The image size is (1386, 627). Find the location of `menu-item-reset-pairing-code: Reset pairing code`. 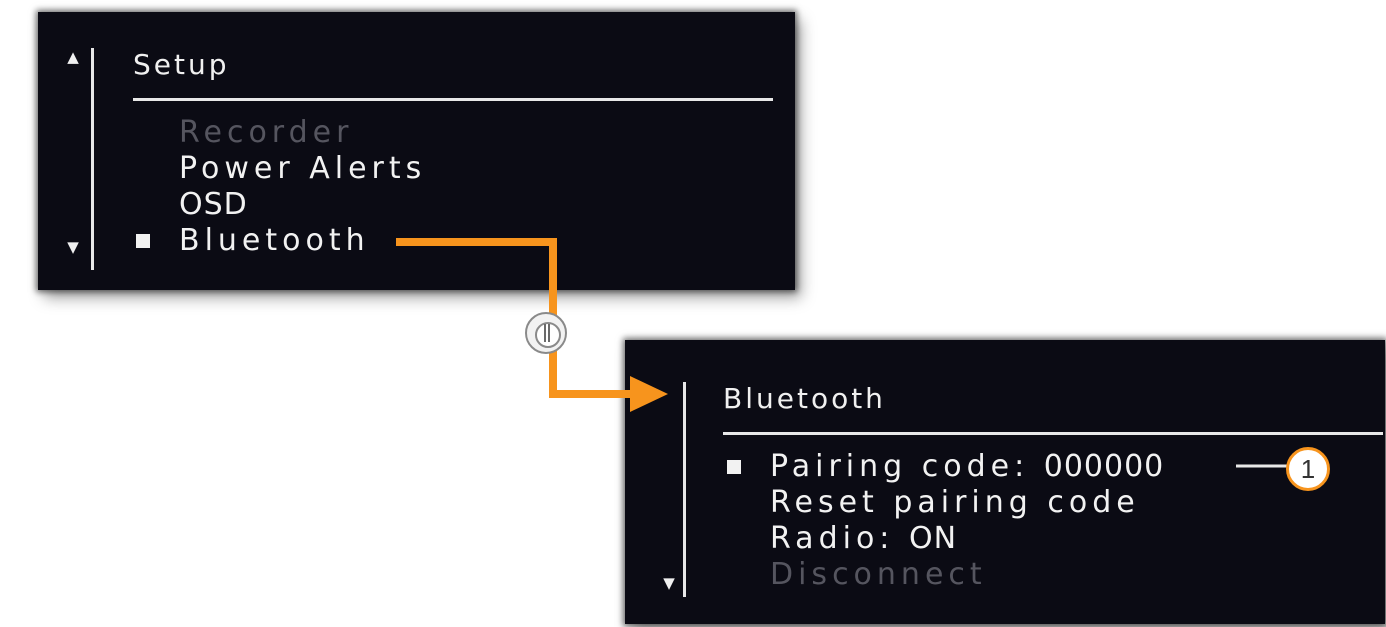

menu-item-reset-pairing-code: Reset pairing code is located at coordinates (955, 503).